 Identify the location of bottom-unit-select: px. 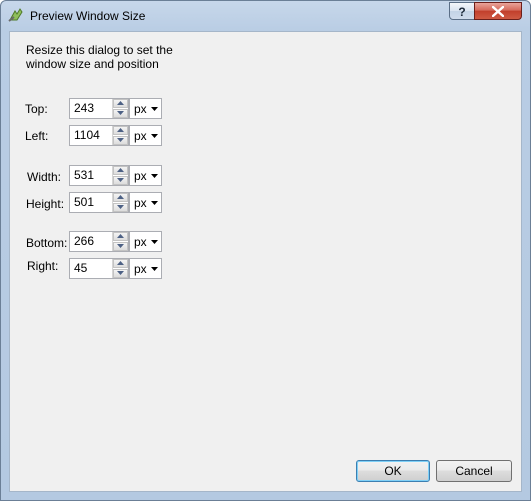
(145, 241).